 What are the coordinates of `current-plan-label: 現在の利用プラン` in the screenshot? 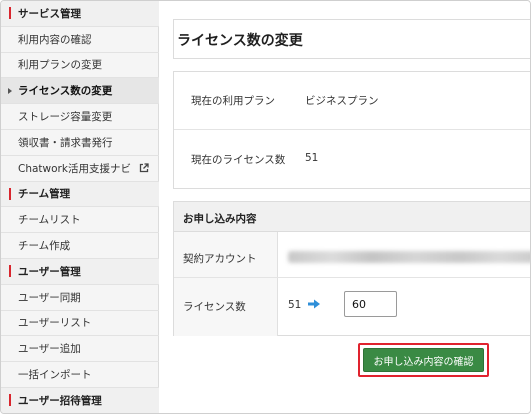 It's located at (233, 101).